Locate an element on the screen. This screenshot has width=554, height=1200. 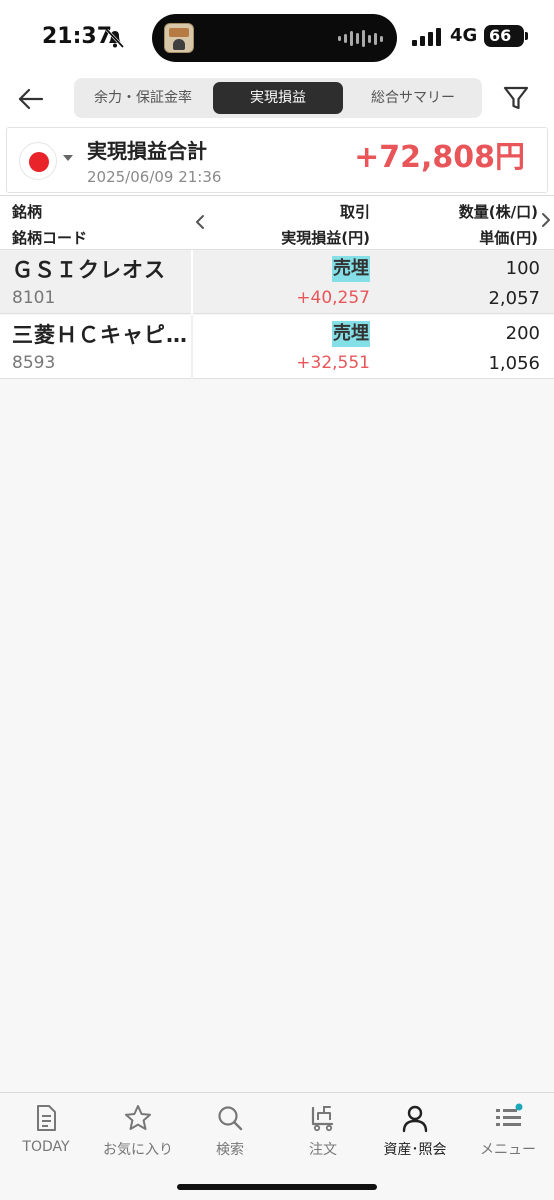
person-icon is located at coordinates (415, 1119).